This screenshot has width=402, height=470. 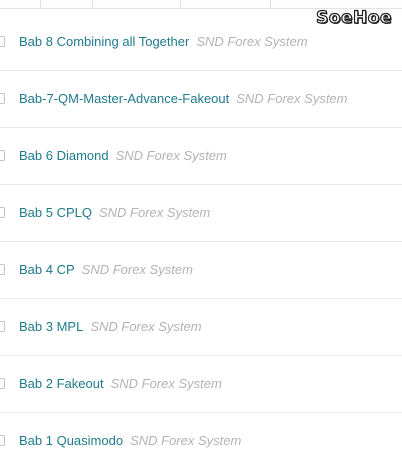 I want to click on post-title-link: Bab 6 Diamond, so click(x=64, y=155).